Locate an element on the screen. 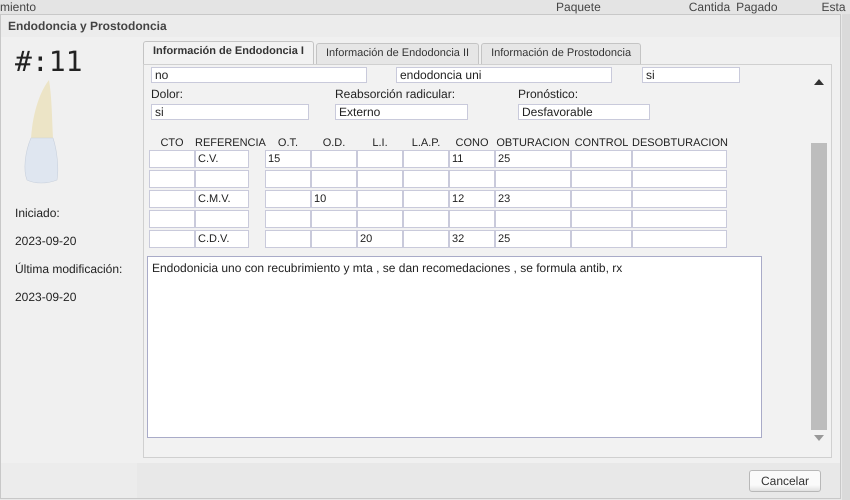 The image size is (850, 500). table-input: 12 is located at coordinates (472, 199).